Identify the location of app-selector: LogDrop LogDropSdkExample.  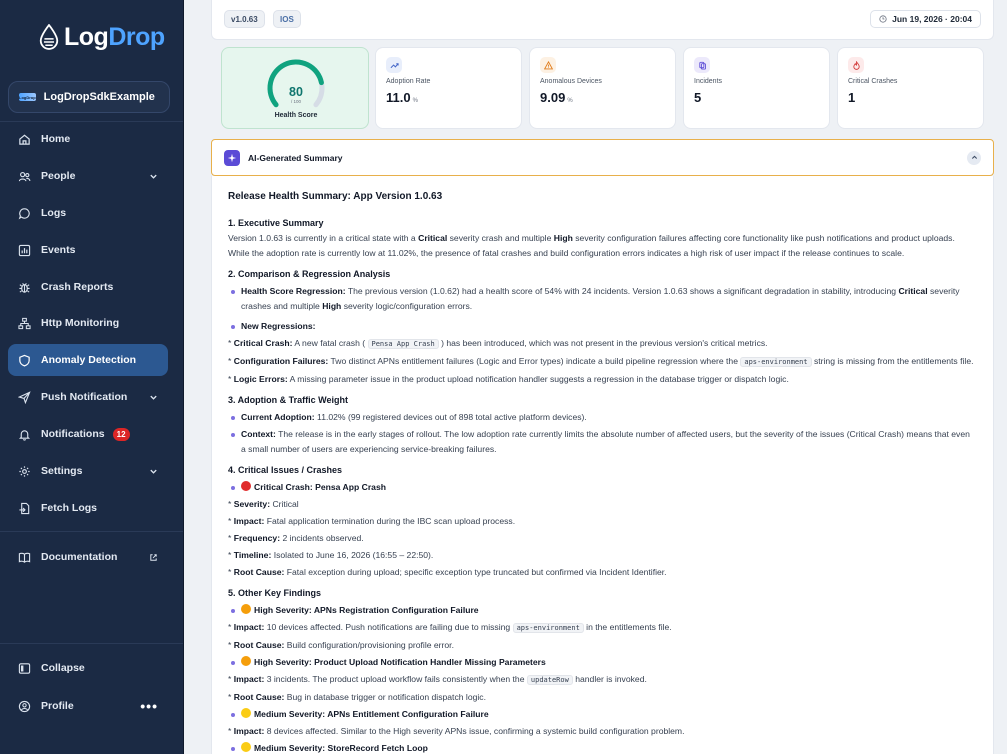
(89, 97).